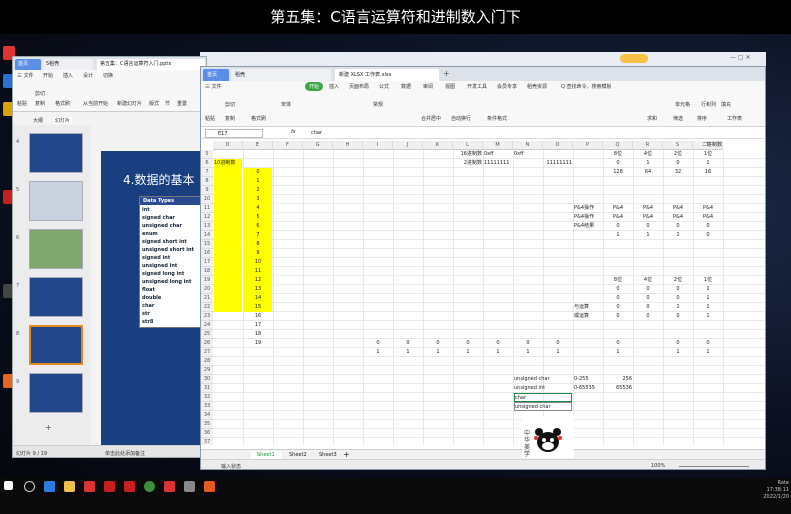 This screenshot has width=791, height=514. Describe the element at coordinates (207, 370) in the screenshot. I see `row-header: 29` at that location.